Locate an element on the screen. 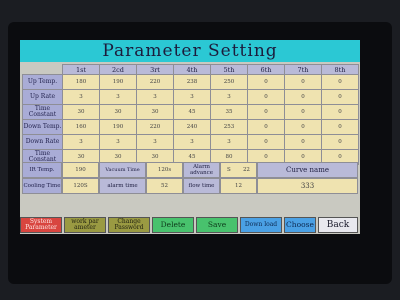 This screenshot has width=400, height=300. page-title: Parameter Setting is located at coordinates (190, 51).